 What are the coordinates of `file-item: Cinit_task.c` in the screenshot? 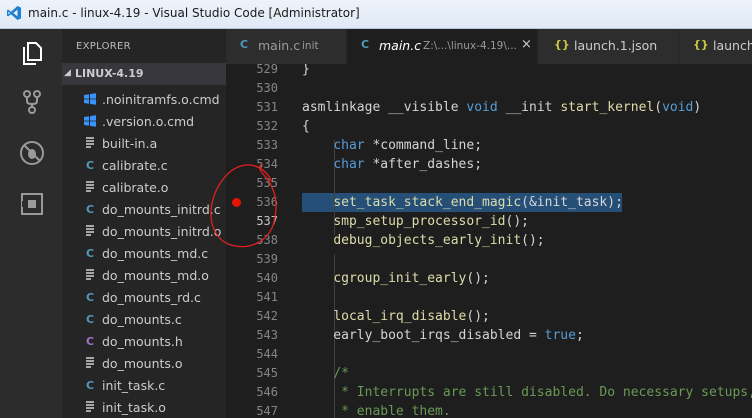 It's located at (144, 387).